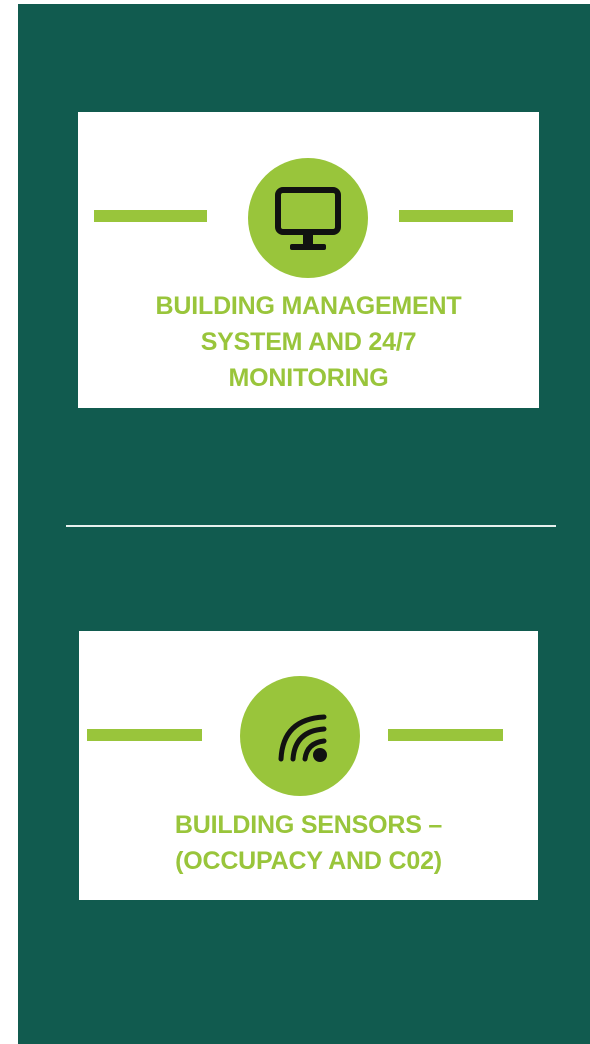  Describe the element at coordinates (308, 843) in the screenshot. I see `feature-card-title: BUILDING SENSORS – (OCCUPACY AND C02)` at that location.